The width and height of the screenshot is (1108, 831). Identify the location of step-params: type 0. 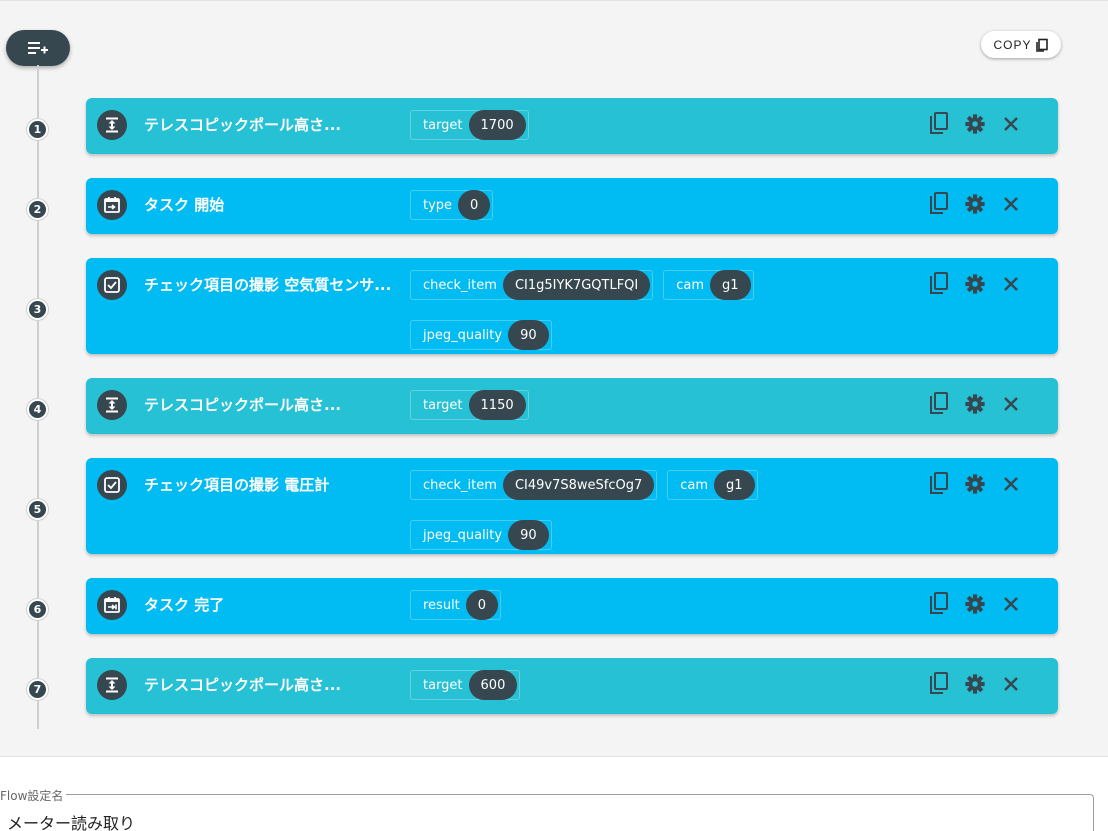
(670, 205).